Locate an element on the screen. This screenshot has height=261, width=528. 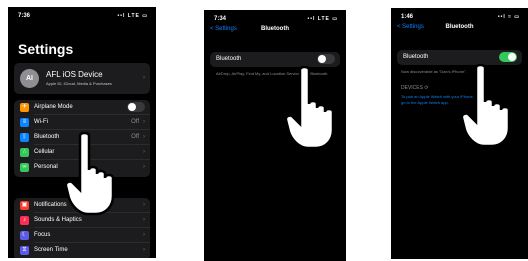
spinner-icon: ⟳ is located at coordinates (426, 88).